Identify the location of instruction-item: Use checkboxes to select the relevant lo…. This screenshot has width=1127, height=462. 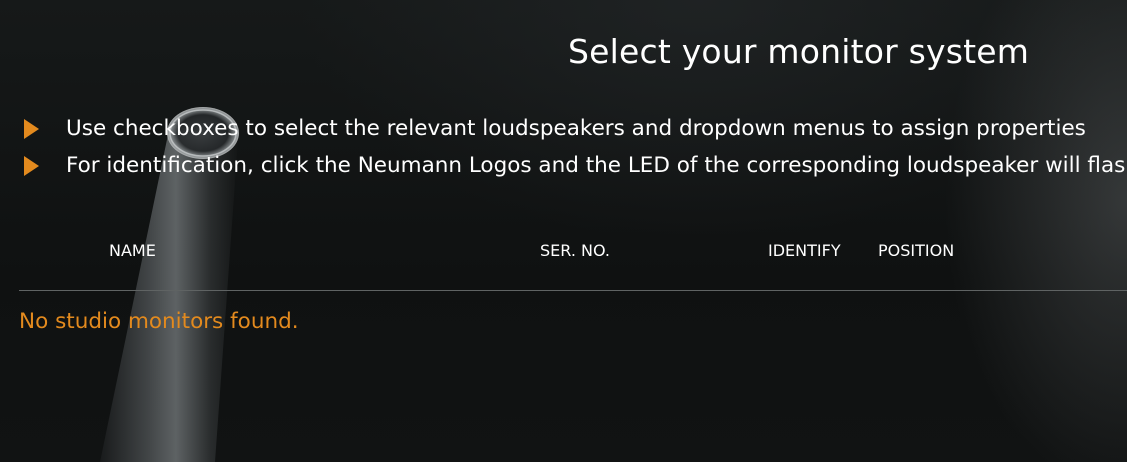
(554, 128).